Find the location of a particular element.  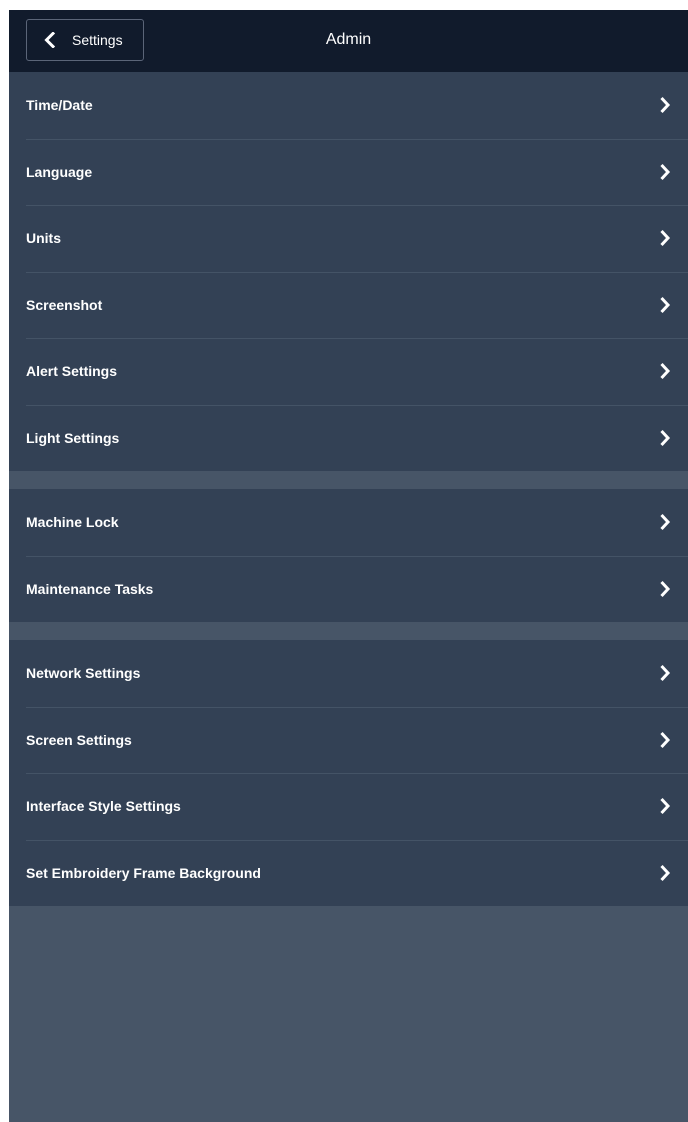

menu-item-time-date: Time/Date is located at coordinates (348, 105).